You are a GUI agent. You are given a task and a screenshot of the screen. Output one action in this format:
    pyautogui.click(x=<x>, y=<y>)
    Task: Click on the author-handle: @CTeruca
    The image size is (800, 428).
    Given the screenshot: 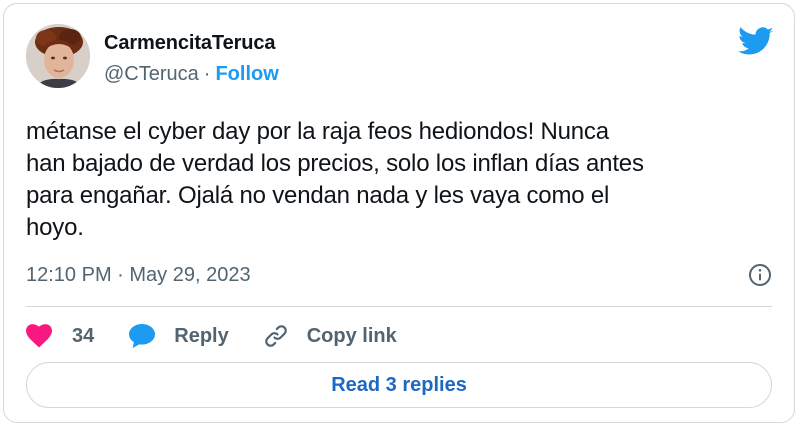 What is the action you would take?
    pyautogui.click(x=151, y=74)
    